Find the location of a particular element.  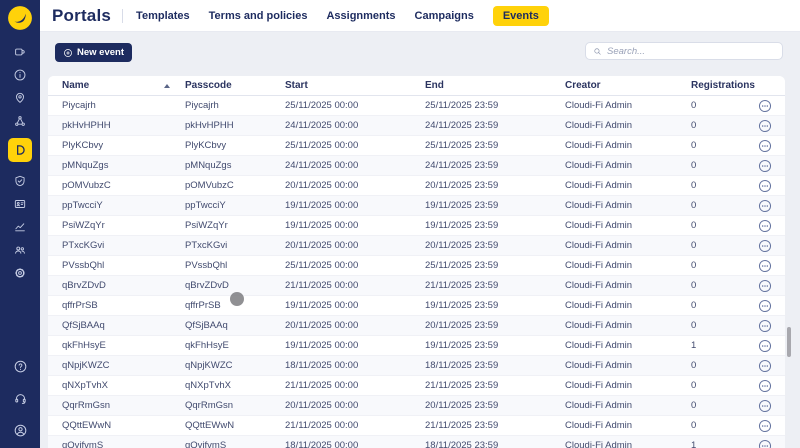

sidebar-item-settings is located at coordinates (20, 272).